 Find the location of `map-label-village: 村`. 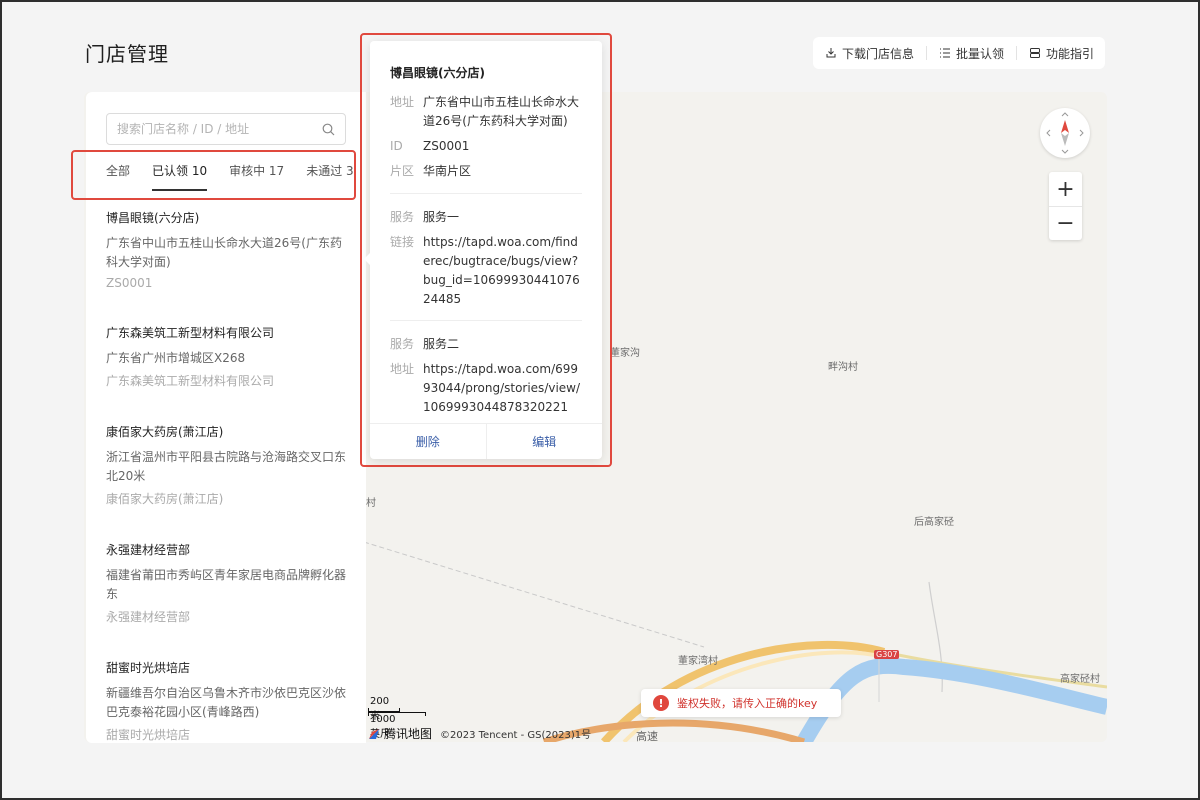

map-label-village: 村 is located at coordinates (371, 503).